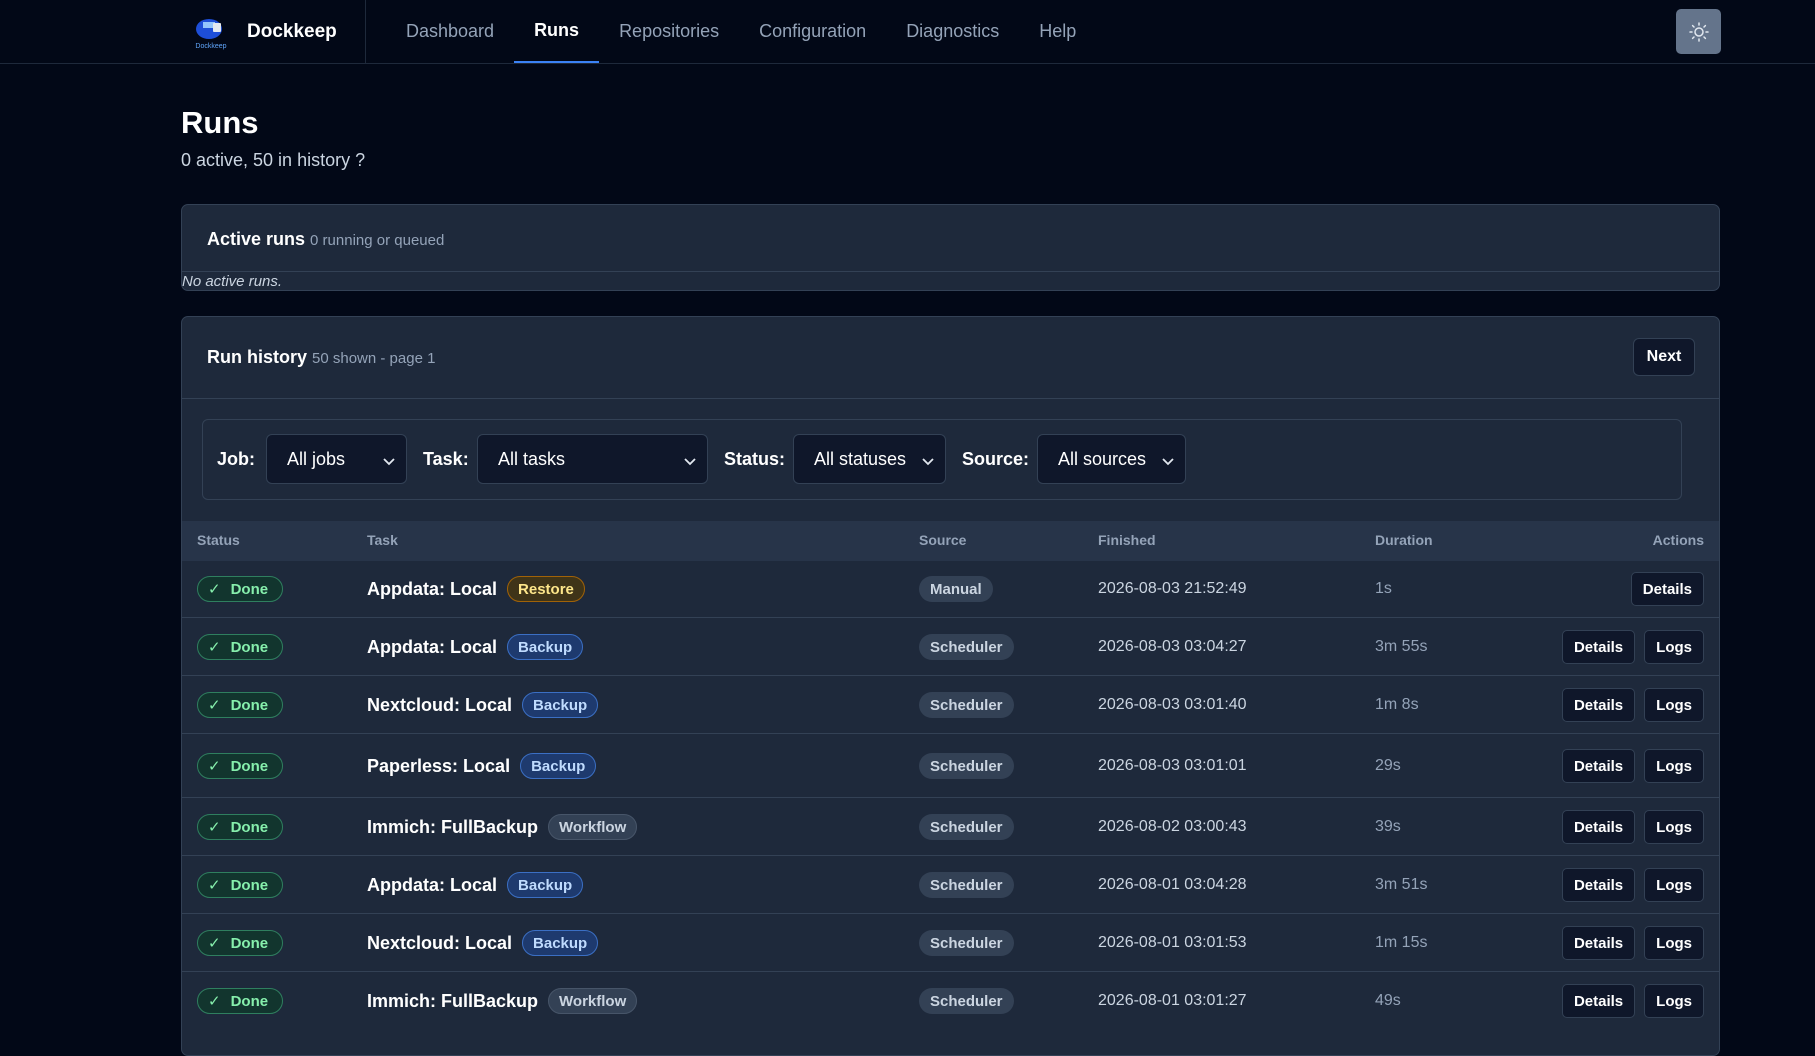 Image resolution: width=1815 pixels, height=1056 pixels. I want to click on source-badge: Manual, so click(956, 589).